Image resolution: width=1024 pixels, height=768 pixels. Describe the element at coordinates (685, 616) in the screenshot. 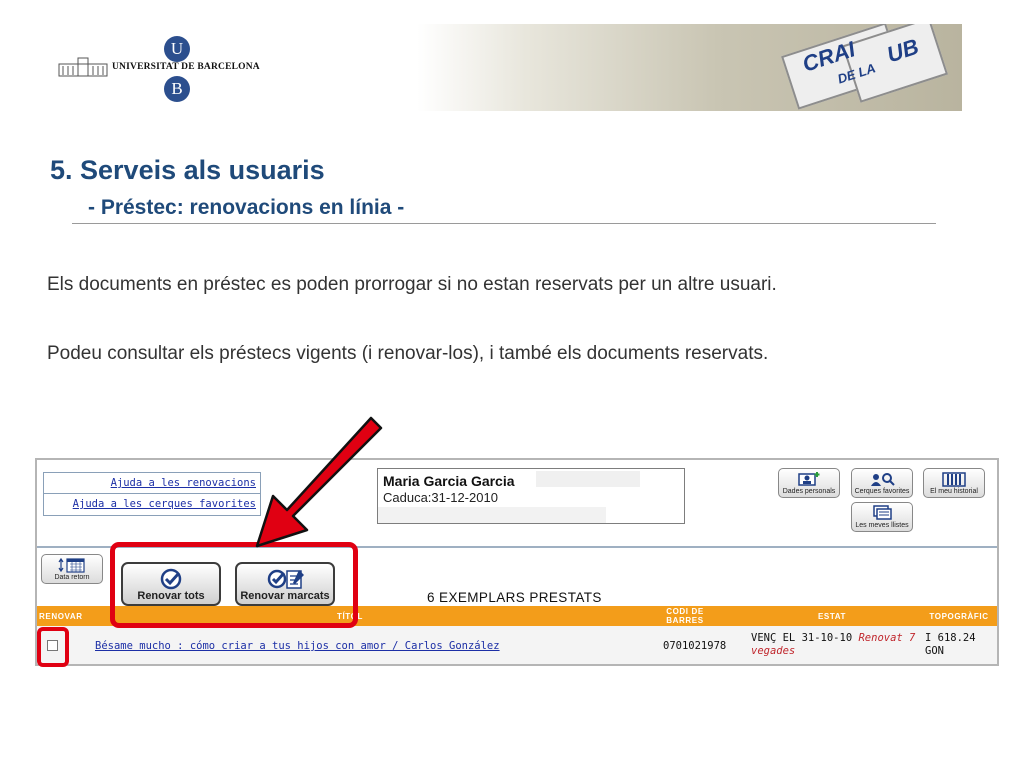

I see `column-header-codi: CODI DE BARRES` at that location.